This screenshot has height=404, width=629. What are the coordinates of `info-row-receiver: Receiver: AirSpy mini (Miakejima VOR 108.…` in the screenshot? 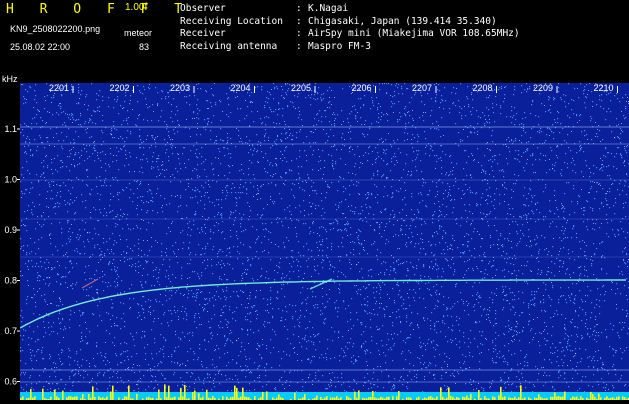 It's located at (350, 34).